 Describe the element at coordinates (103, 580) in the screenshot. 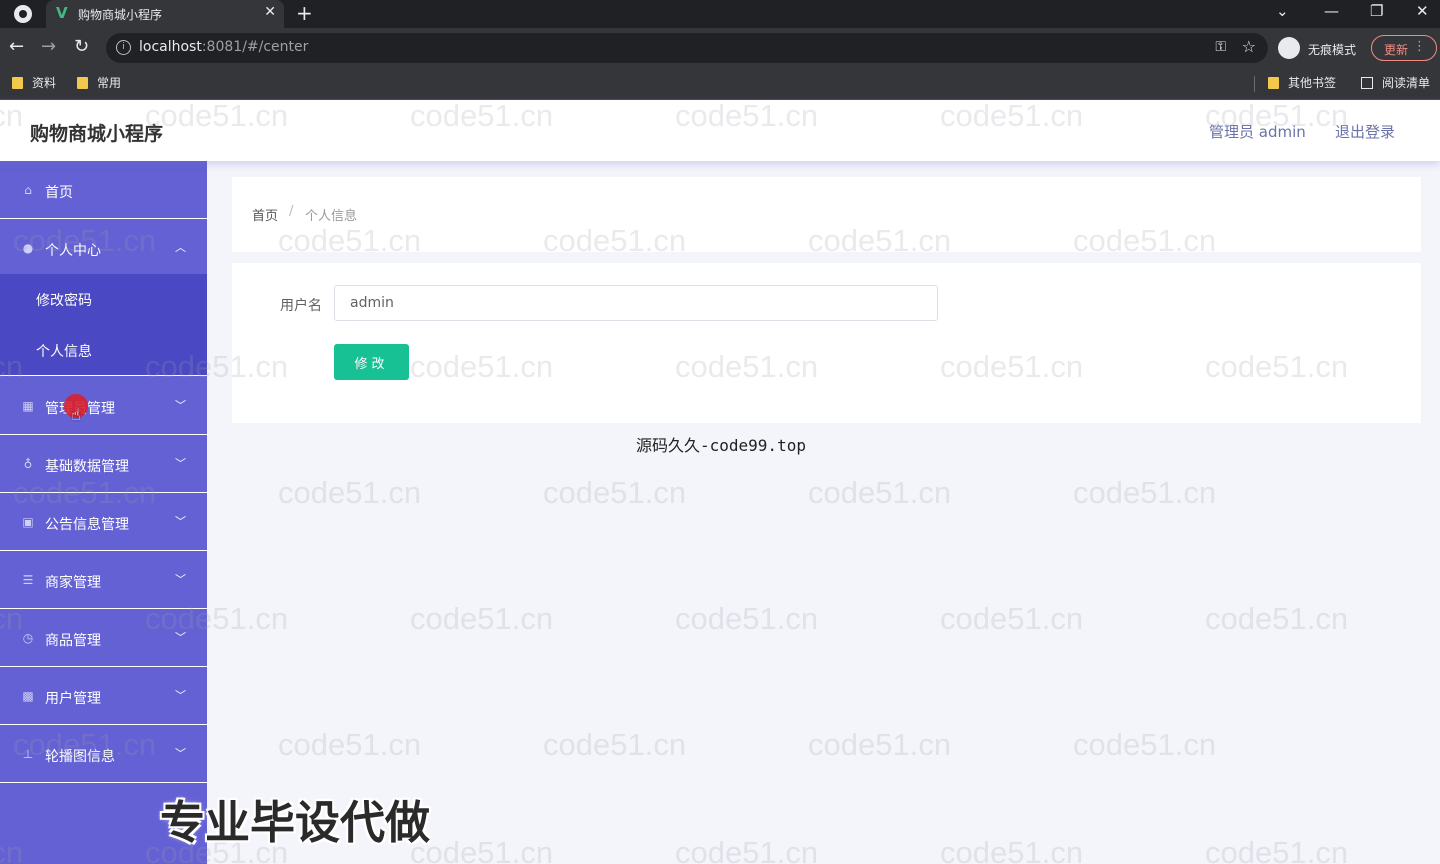

I see `sidebar-item-merchant: ☰ 商家管理 ﹀` at that location.